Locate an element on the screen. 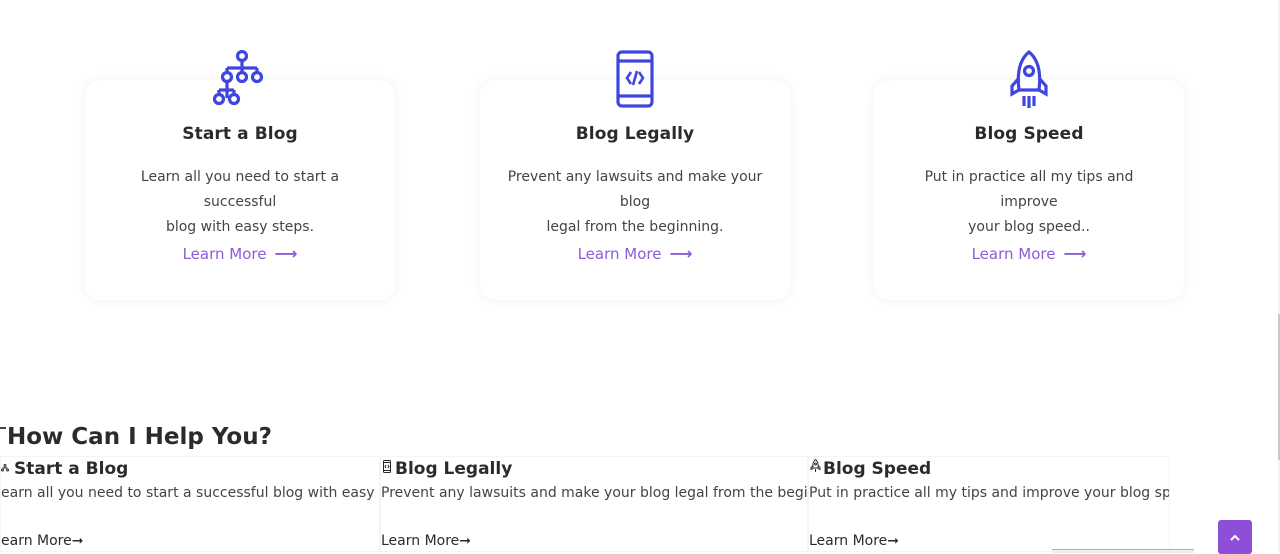 This screenshot has height=554, width=1280. back-to-top-button is located at coordinates (1235, 537).